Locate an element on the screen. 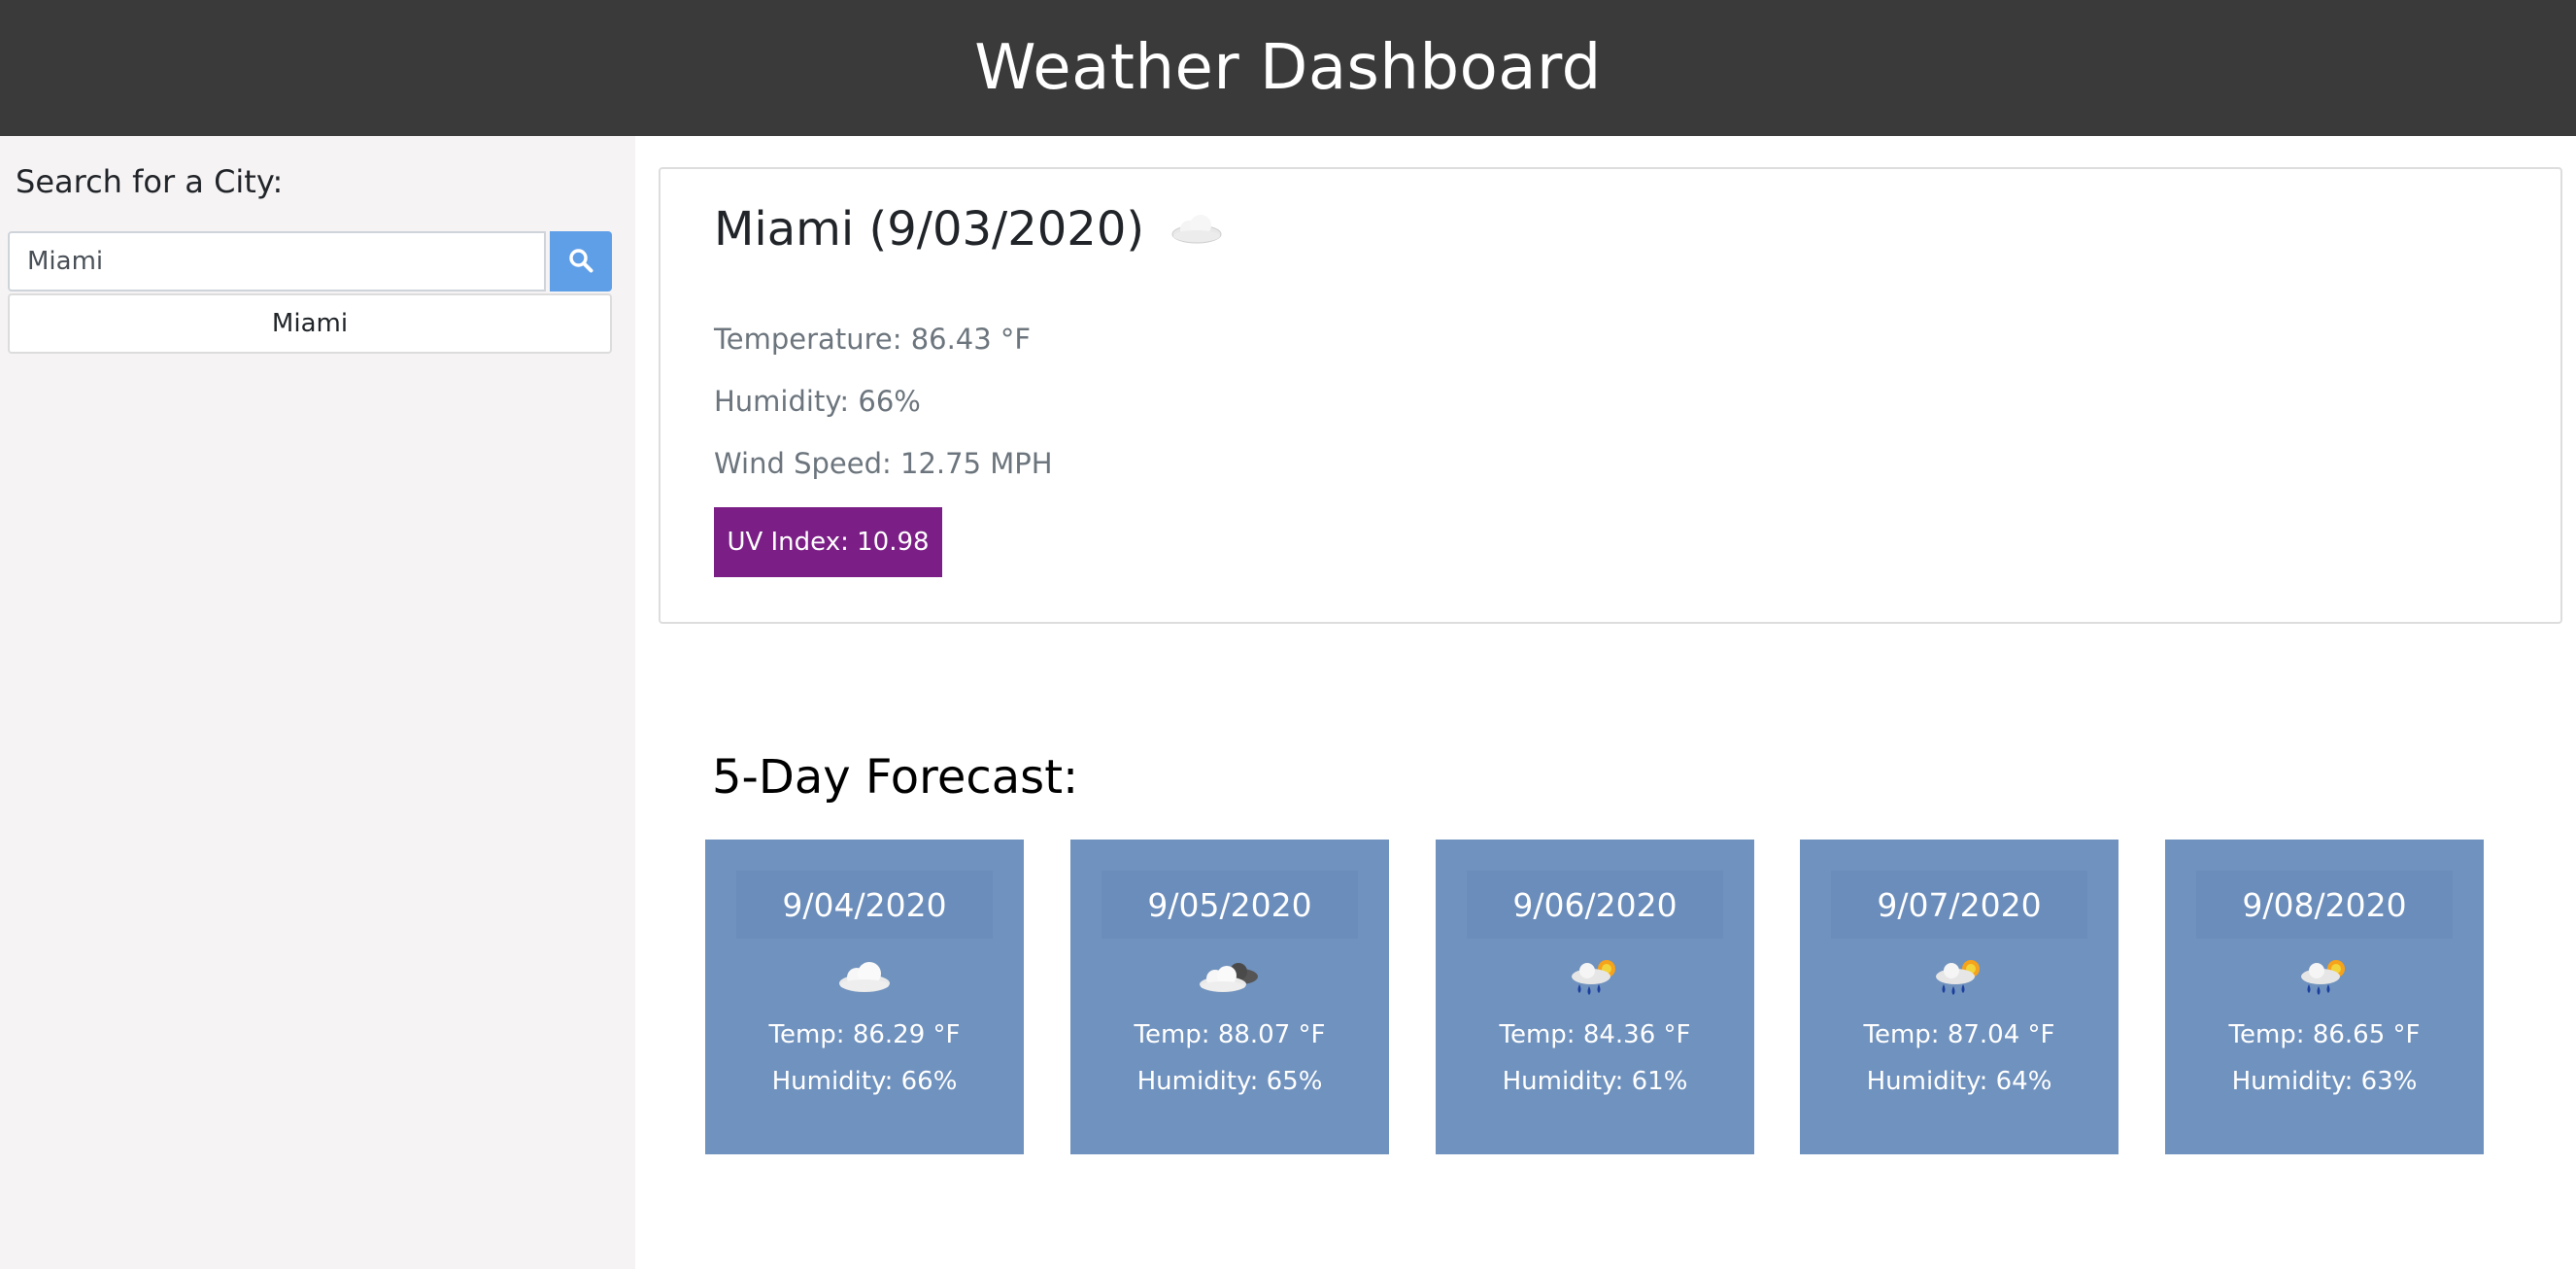  search-history-item: Miami is located at coordinates (310, 323).